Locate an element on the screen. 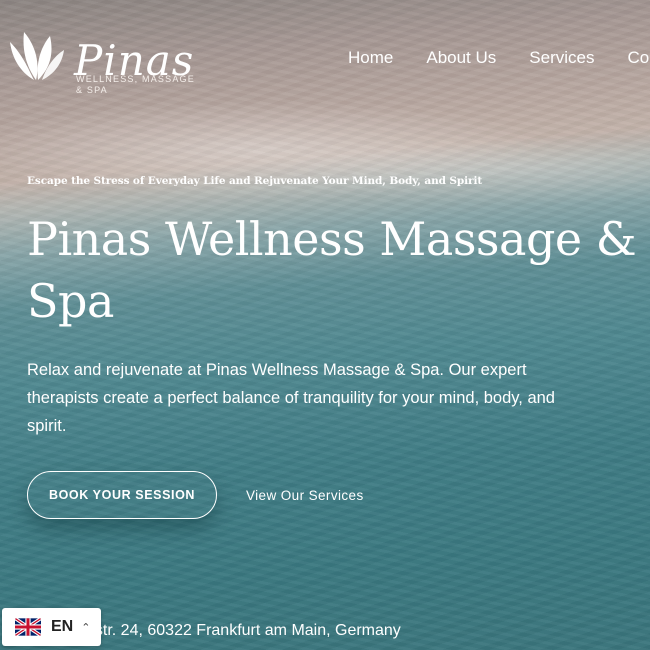 The image size is (650, 650). language-switcher: EN ⌃ is located at coordinates (51, 627).